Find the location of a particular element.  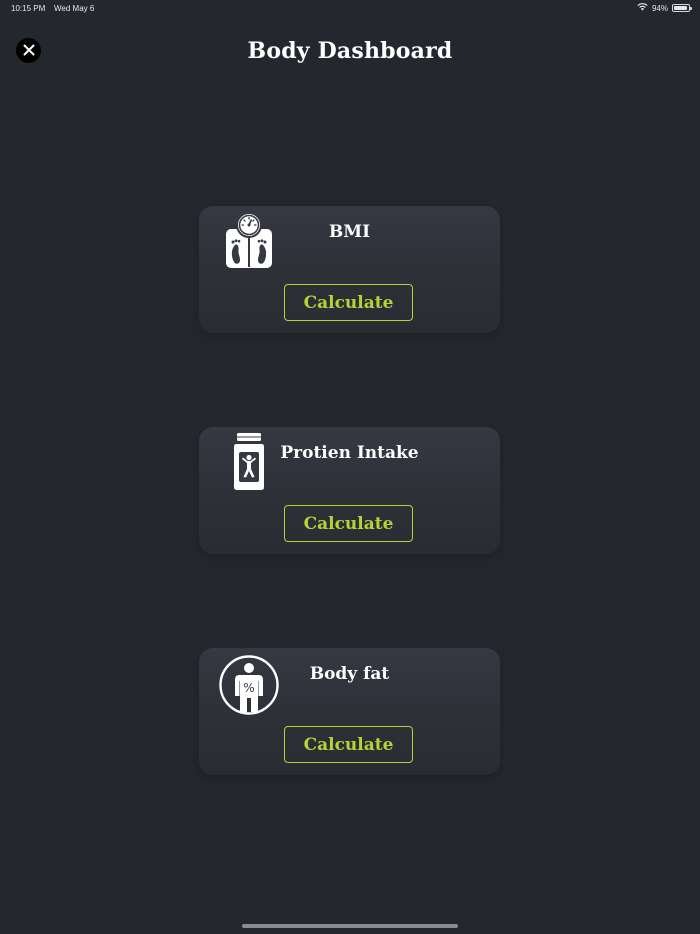

home-indicator is located at coordinates (350, 926).